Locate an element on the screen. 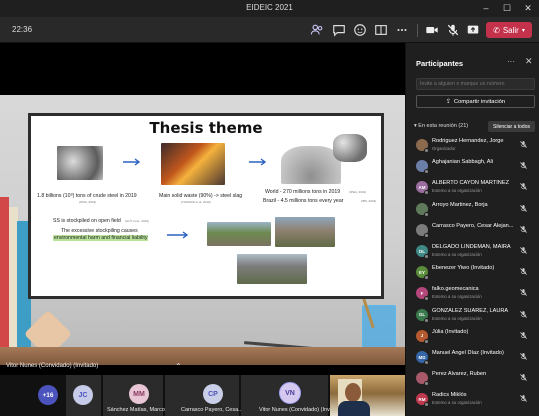 The height and width of the screenshot is (416, 539). leave-label: Salir is located at coordinates (510, 30).